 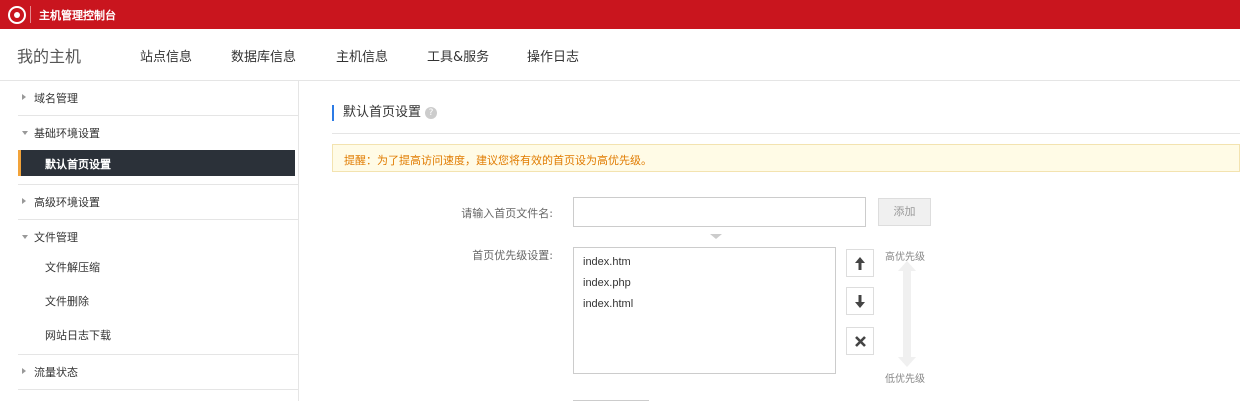 I want to click on section-title: 默认首页设置?, so click(x=385, y=113).